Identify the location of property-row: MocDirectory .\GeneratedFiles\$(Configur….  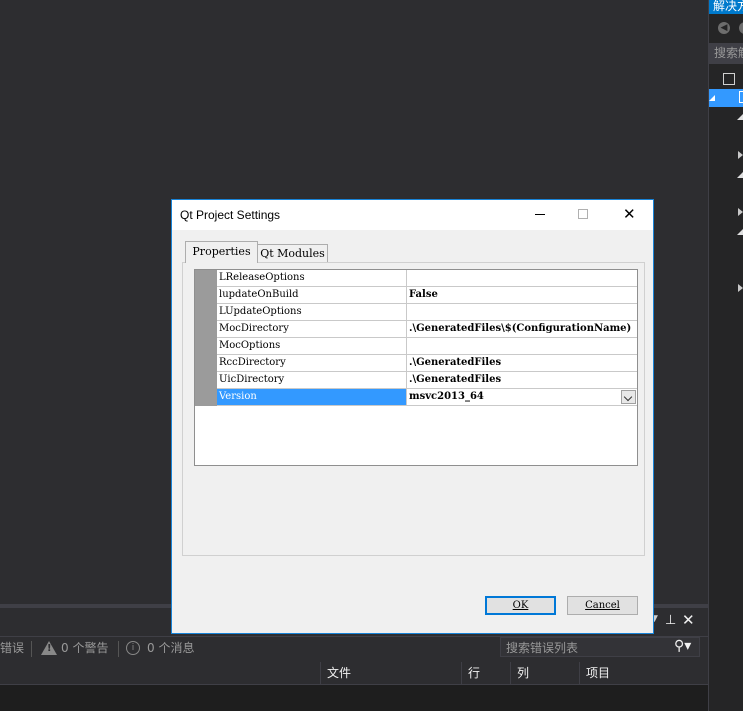
(416, 329).